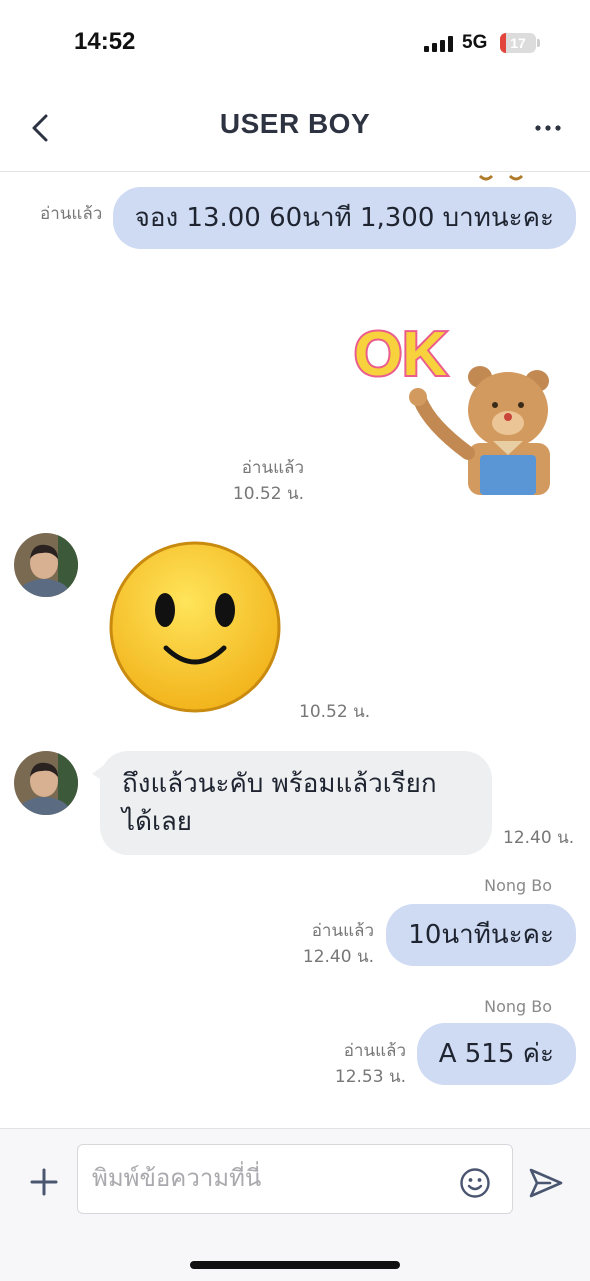 Image resolution: width=590 pixels, height=1281 pixels. I want to click on back-button, so click(41, 128).